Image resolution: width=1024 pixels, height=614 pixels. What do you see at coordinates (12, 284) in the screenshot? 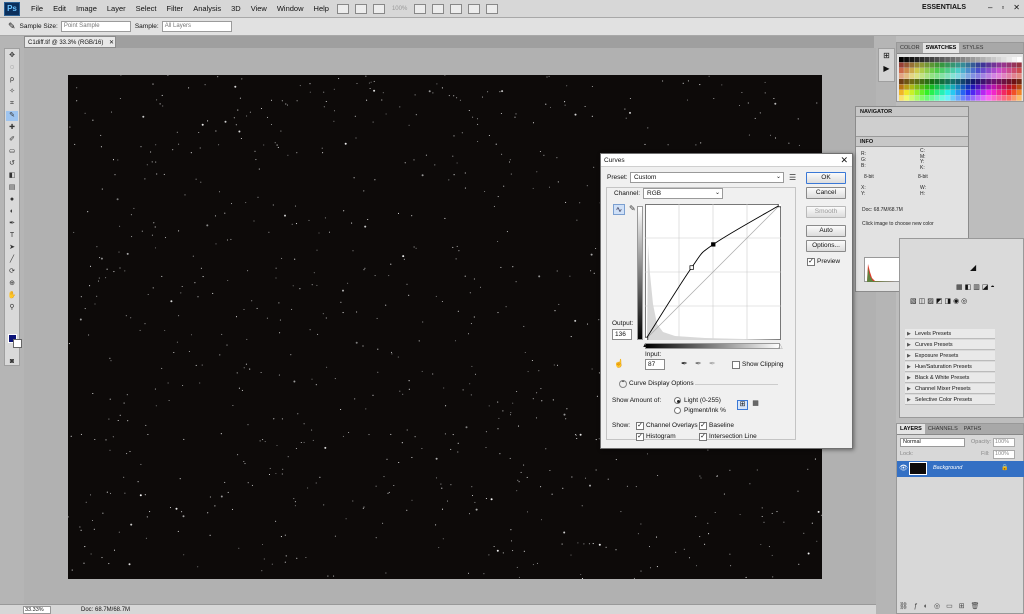
I see `3d-orbit-tool-icon: ⊕` at bounding box center [12, 284].